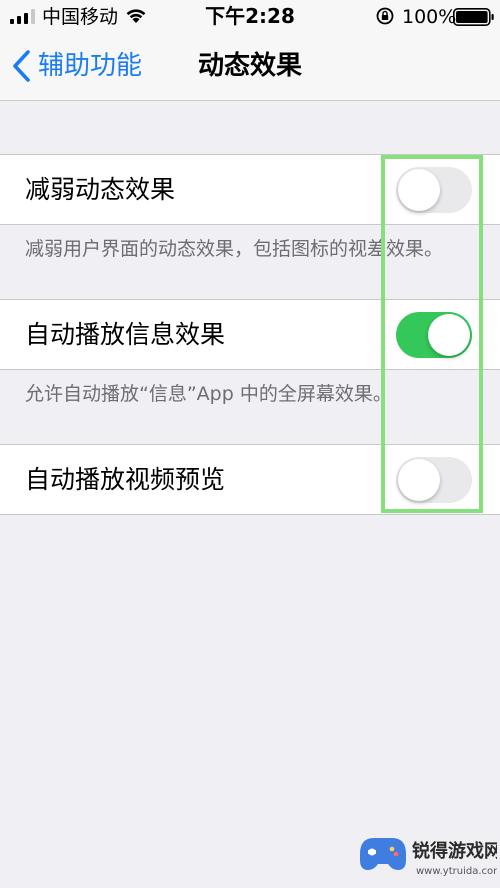 The image size is (500, 888). I want to click on setting-label: 自动播放信息效果, so click(125, 334).